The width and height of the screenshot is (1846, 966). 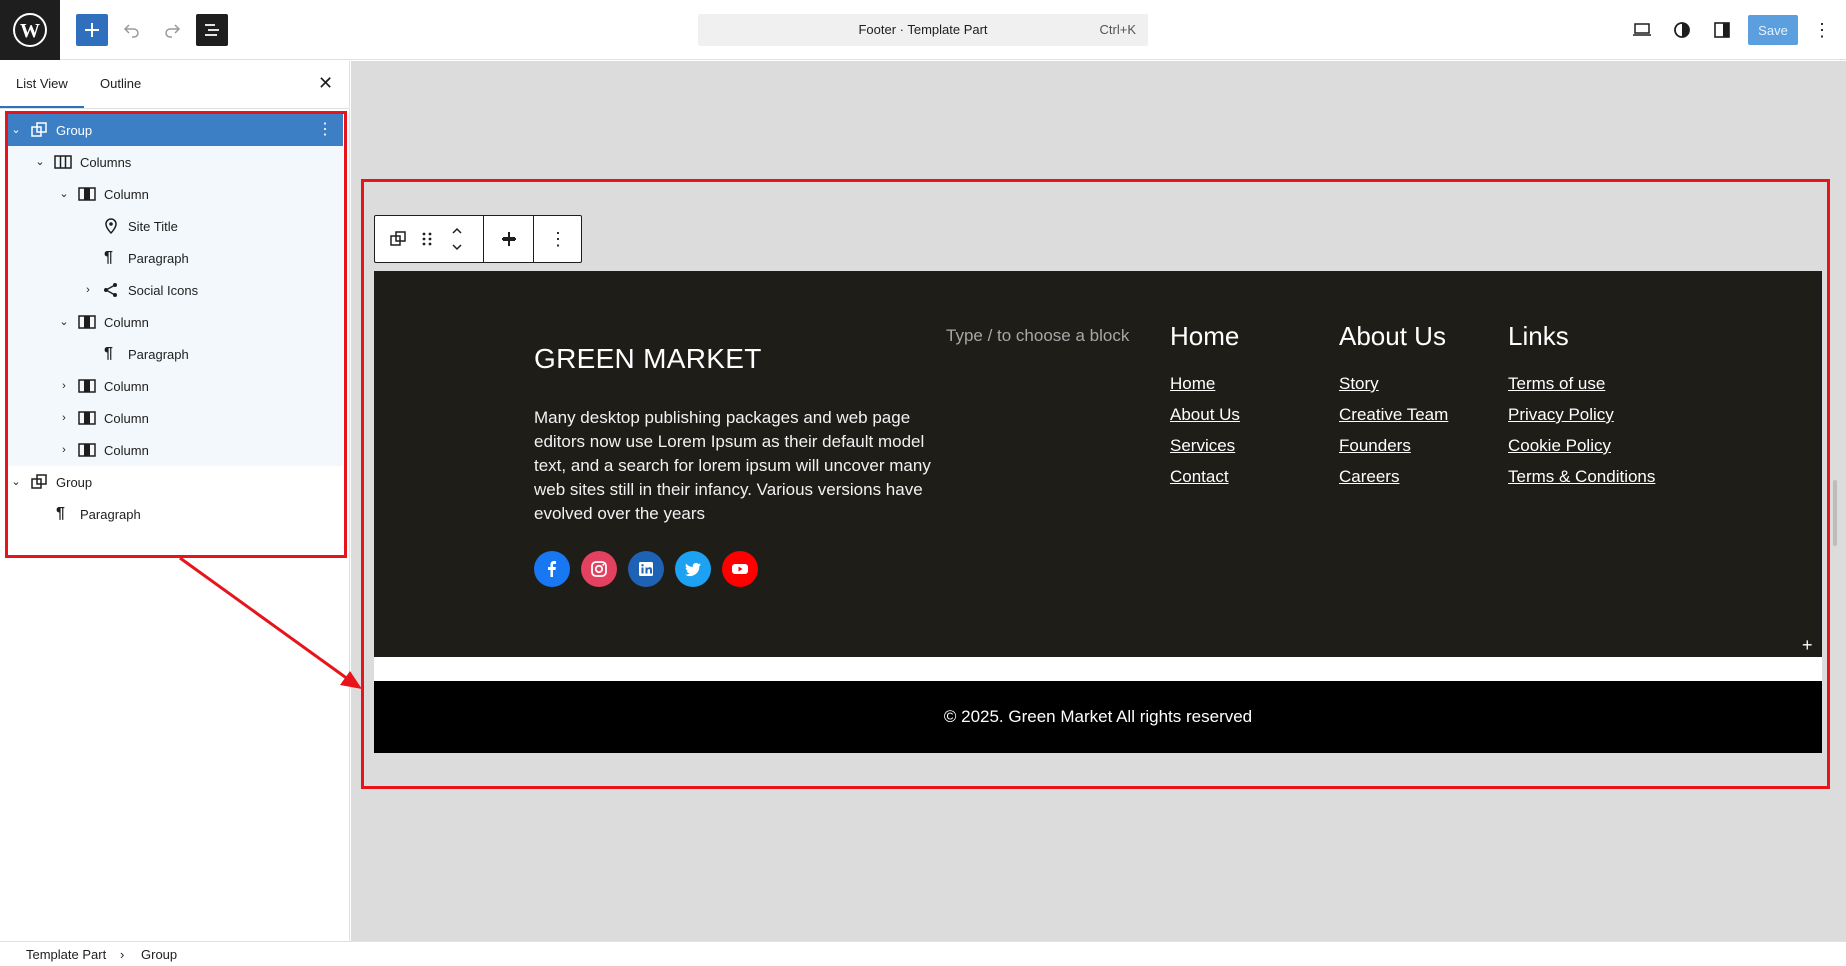 What do you see at coordinates (325, 83) in the screenshot?
I see `close-icon: ✕` at bounding box center [325, 83].